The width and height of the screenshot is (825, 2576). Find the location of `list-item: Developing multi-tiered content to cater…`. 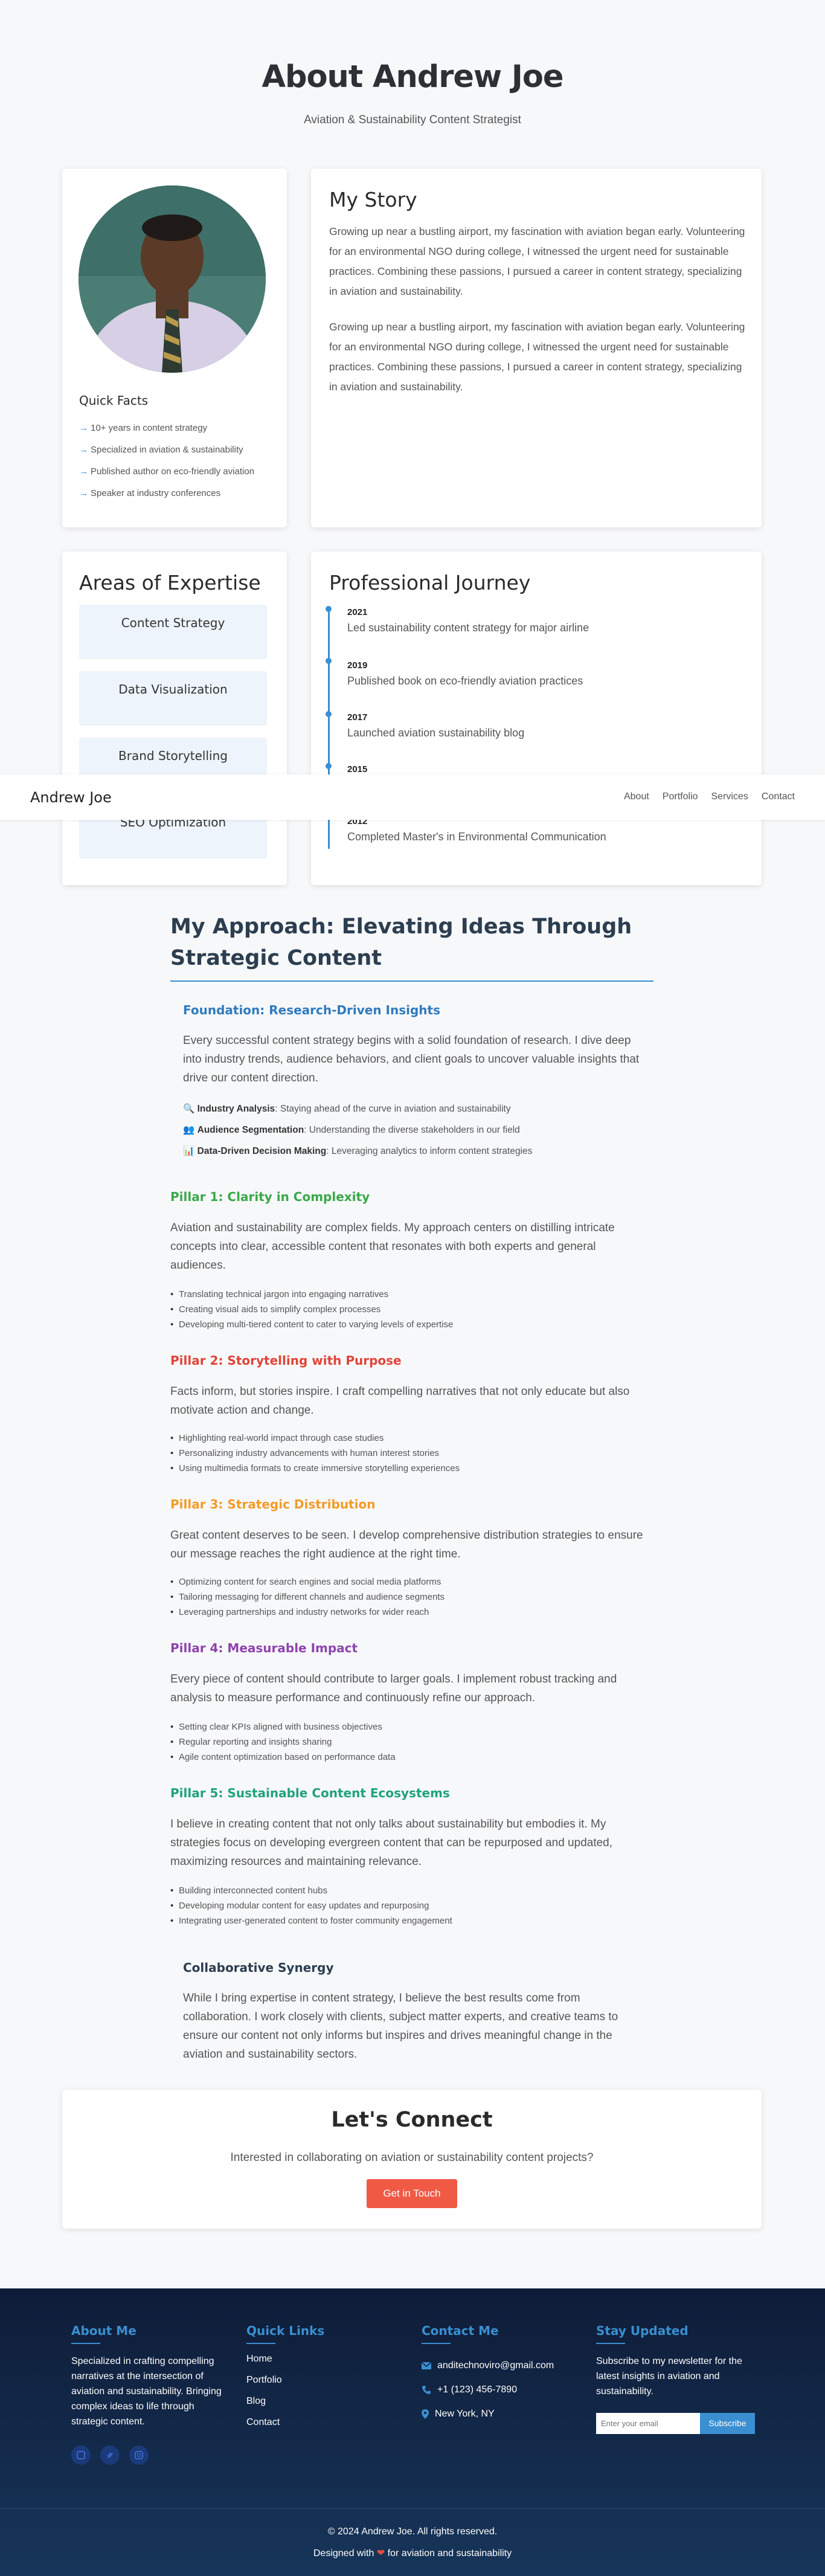

list-item: Developing multi-tiered content to cater… is located at coordinates (311, 1325).